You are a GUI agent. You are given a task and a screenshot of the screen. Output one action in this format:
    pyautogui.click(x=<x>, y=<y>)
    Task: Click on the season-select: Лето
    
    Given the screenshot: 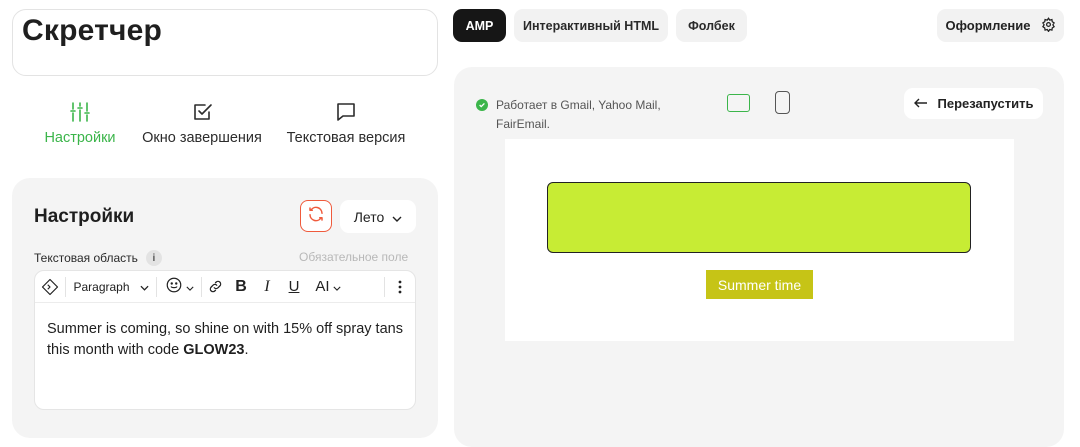 What is the action you would take?
    pyautogui.click(x=378, y=216)
    